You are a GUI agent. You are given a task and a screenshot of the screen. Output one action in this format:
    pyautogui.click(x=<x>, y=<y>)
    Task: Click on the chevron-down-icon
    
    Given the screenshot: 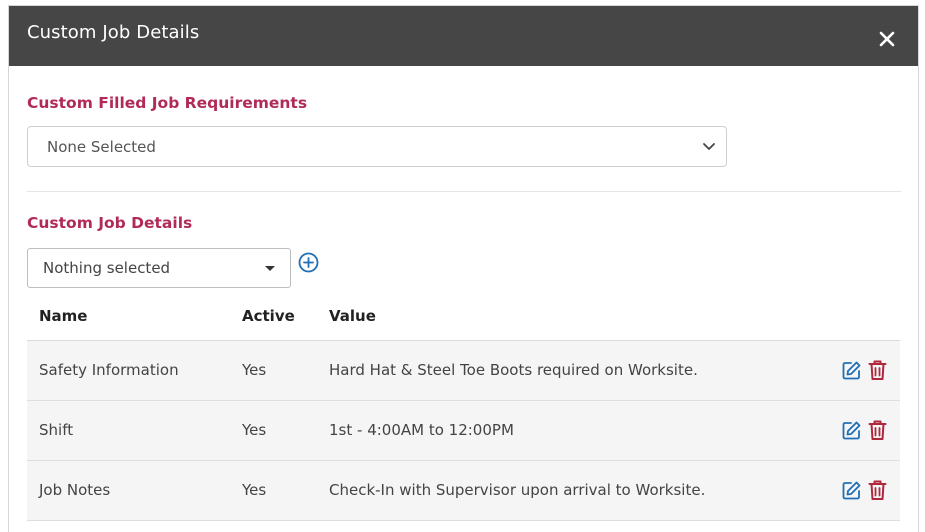 What is the action you would take?
    pyautogui.click(x=709, y=146)
    